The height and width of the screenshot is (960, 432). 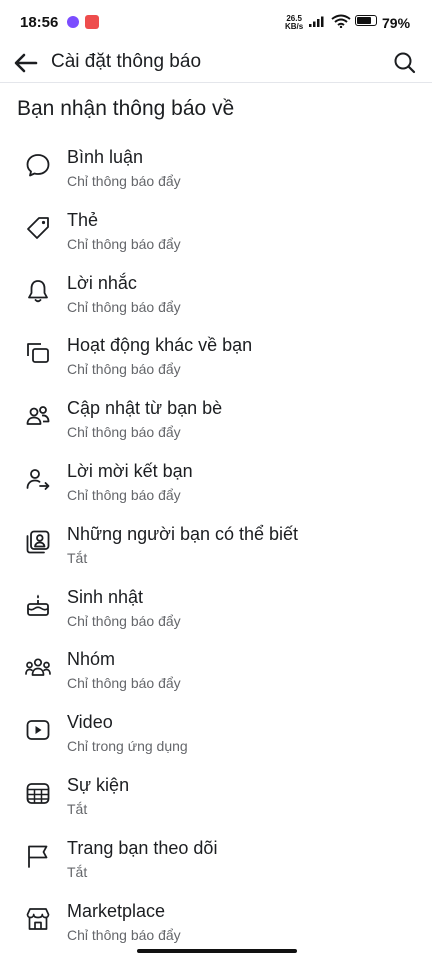 I want to click on setting-row-groups: Nhóm Chỉ thông báo đẩy, so click(x=216, y=674).